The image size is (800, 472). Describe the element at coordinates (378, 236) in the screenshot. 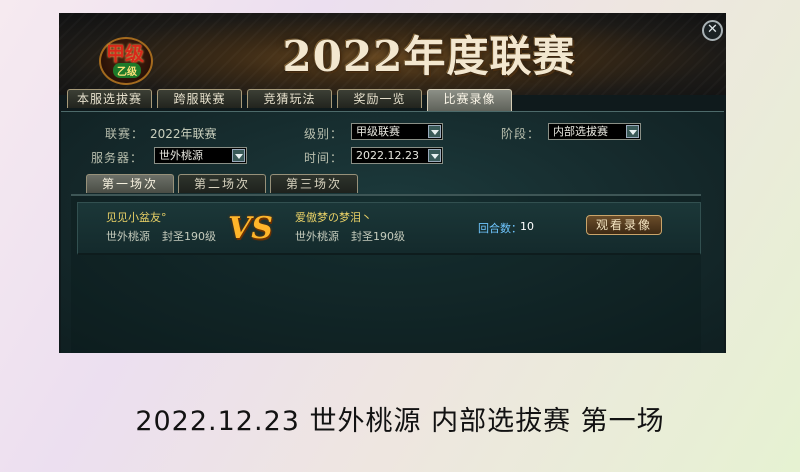

I see `player2-title: 封圣190级` at that location.